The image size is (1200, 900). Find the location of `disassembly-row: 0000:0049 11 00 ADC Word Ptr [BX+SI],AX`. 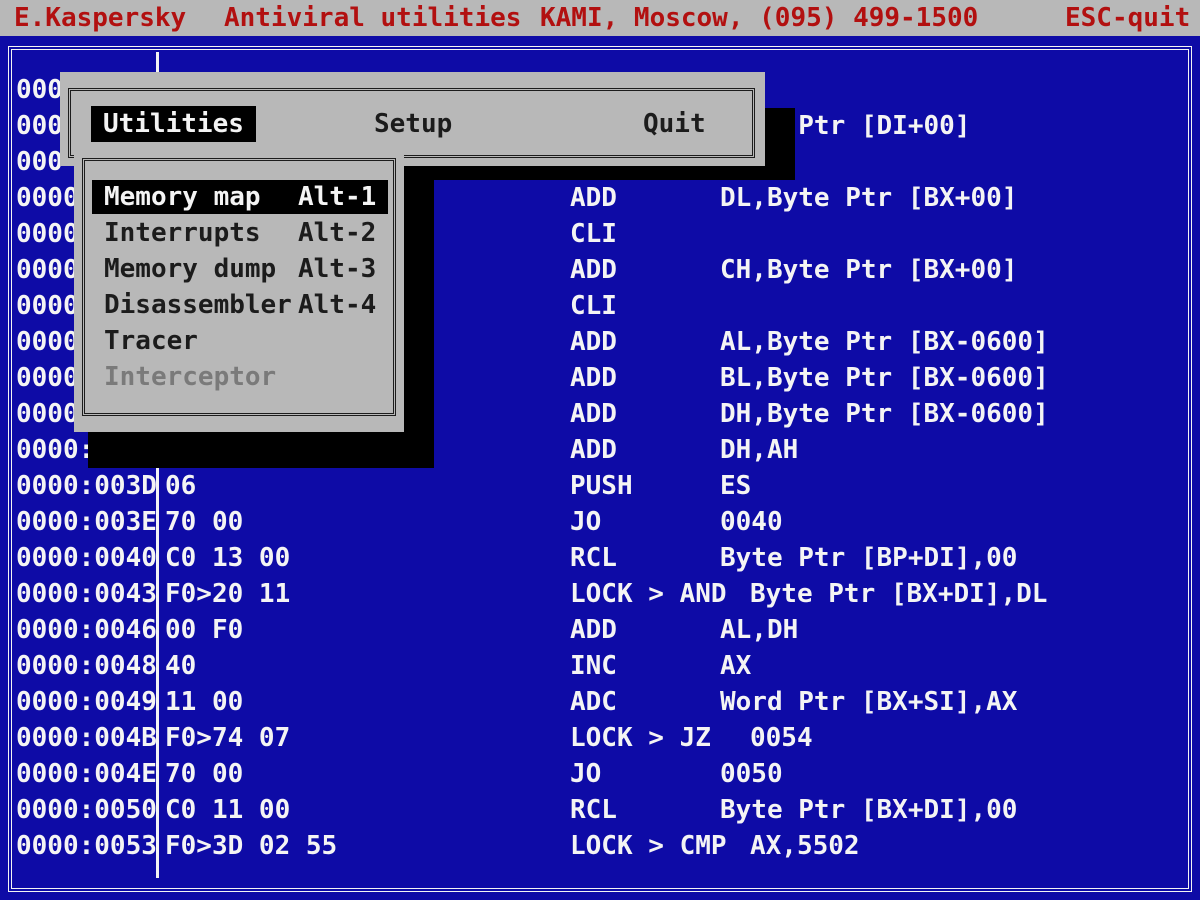

disassembly-row: 0000:0049 11 00 ADC Word Ptr [BX+SI],AX is located at coordinates (600, 702).